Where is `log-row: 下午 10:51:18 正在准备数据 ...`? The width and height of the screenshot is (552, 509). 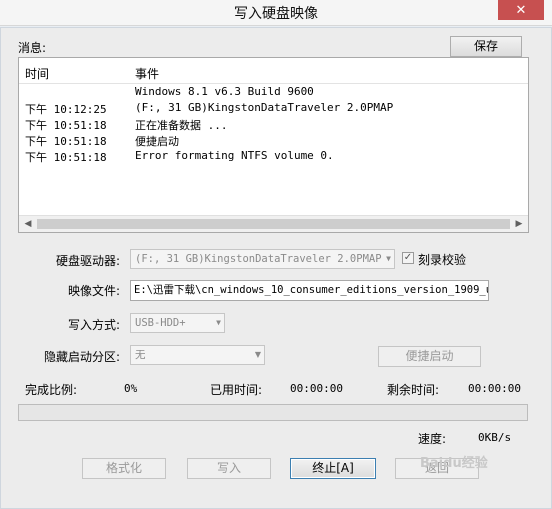
log-row: 下午 10:51:18 正在准备数据 ... is located at coordinates (273, 125).